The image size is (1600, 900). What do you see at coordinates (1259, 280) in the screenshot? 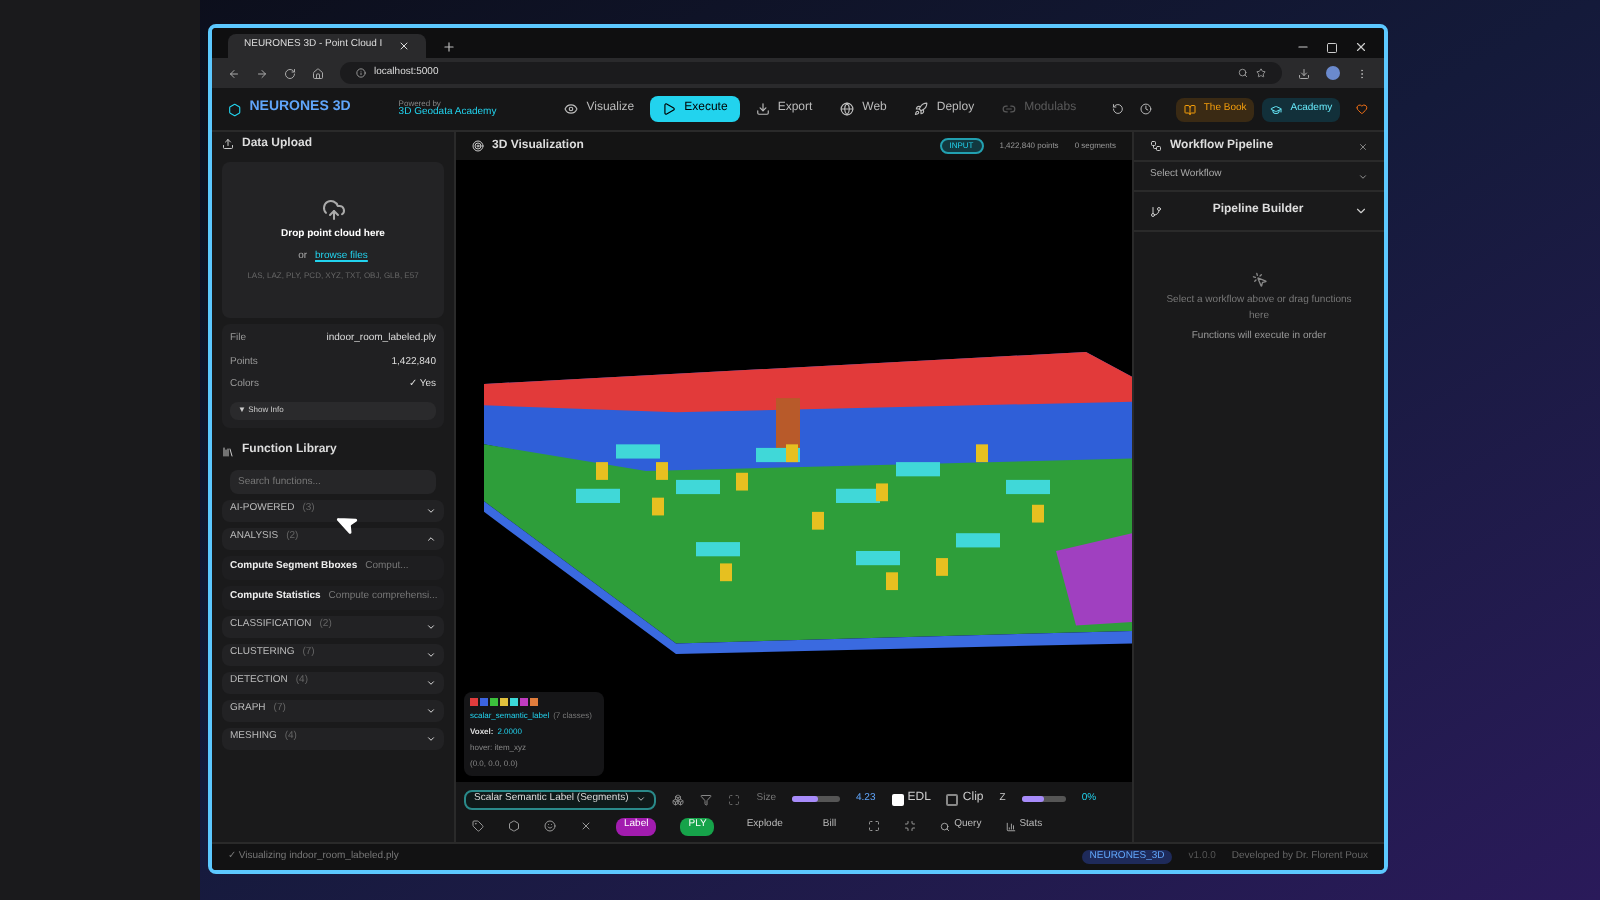
I see `pointer-click-icon` at bounding box center [1259, 280].